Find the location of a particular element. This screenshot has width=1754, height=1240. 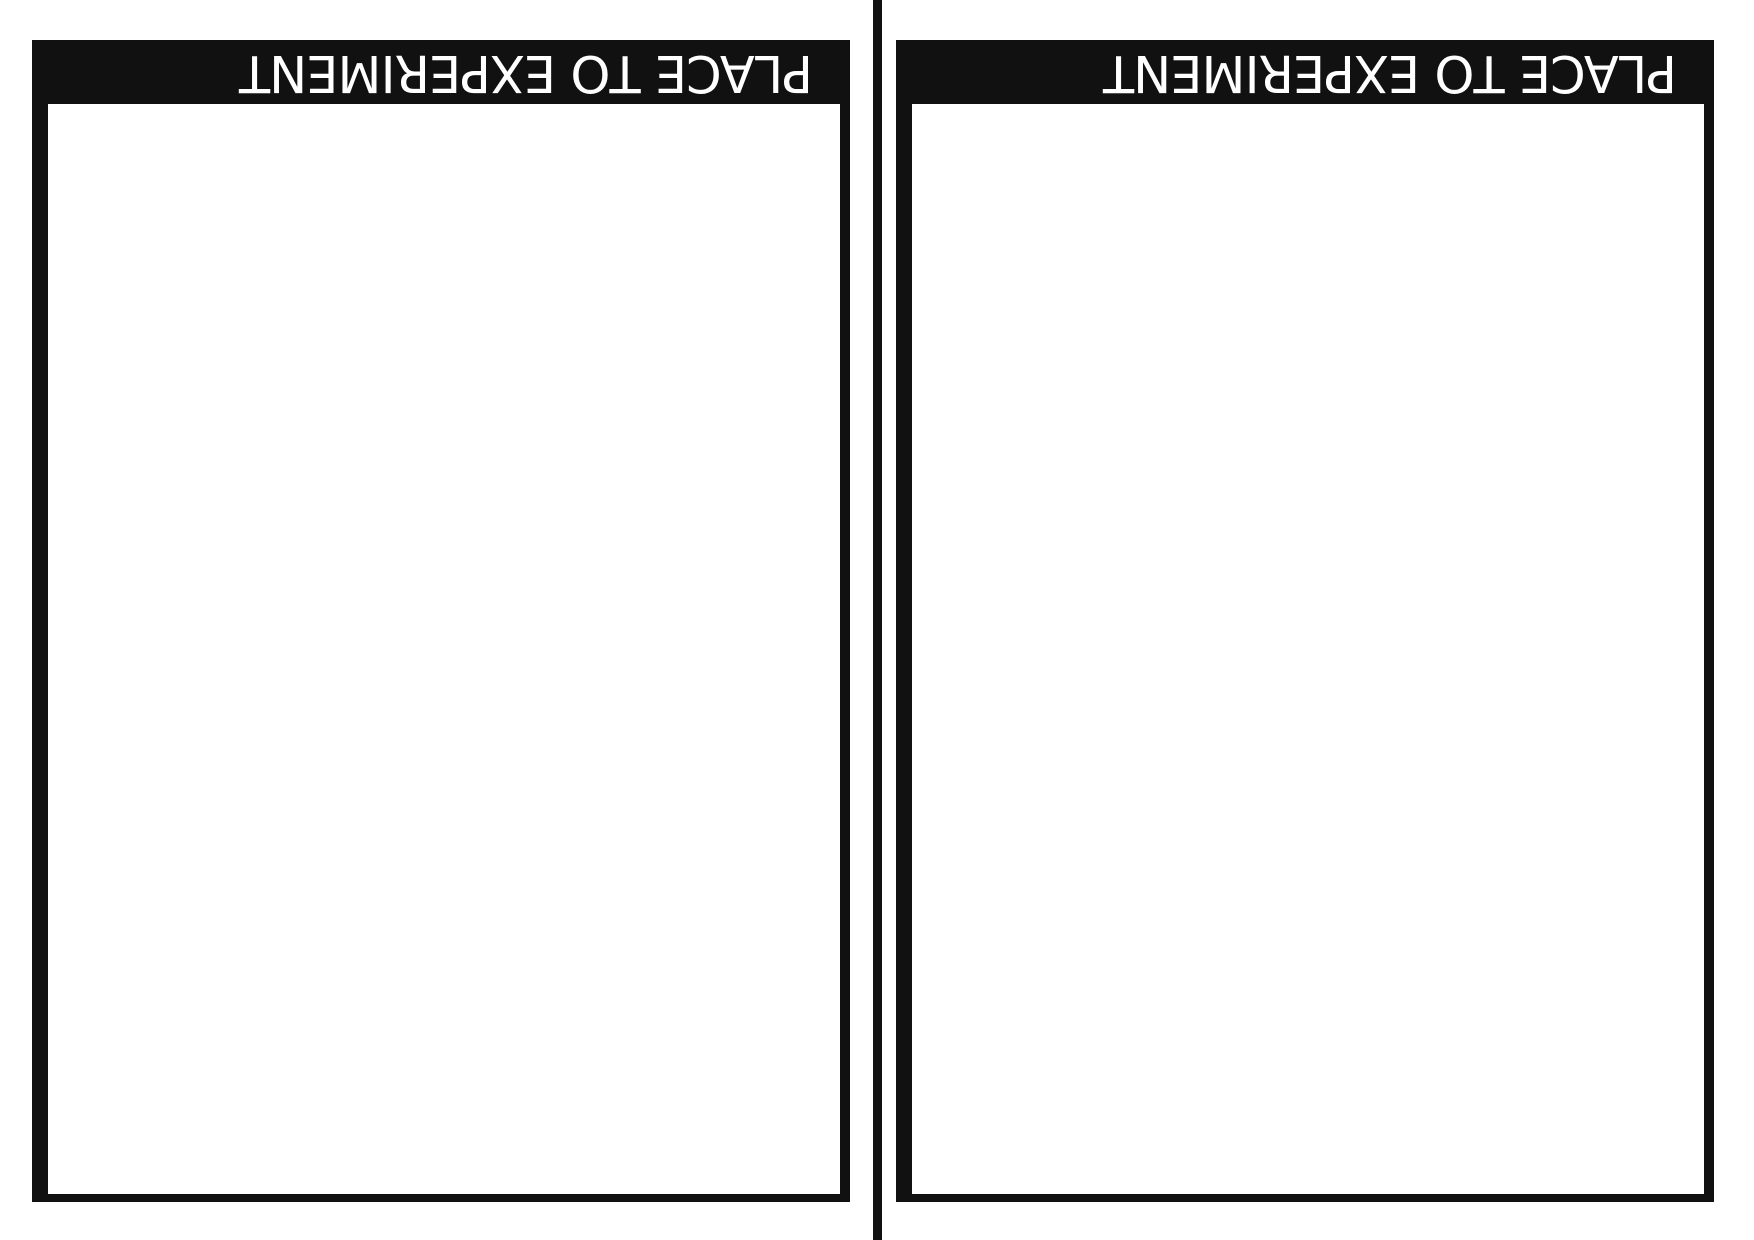

center-fold-divider is located at coordinates (877, 620).